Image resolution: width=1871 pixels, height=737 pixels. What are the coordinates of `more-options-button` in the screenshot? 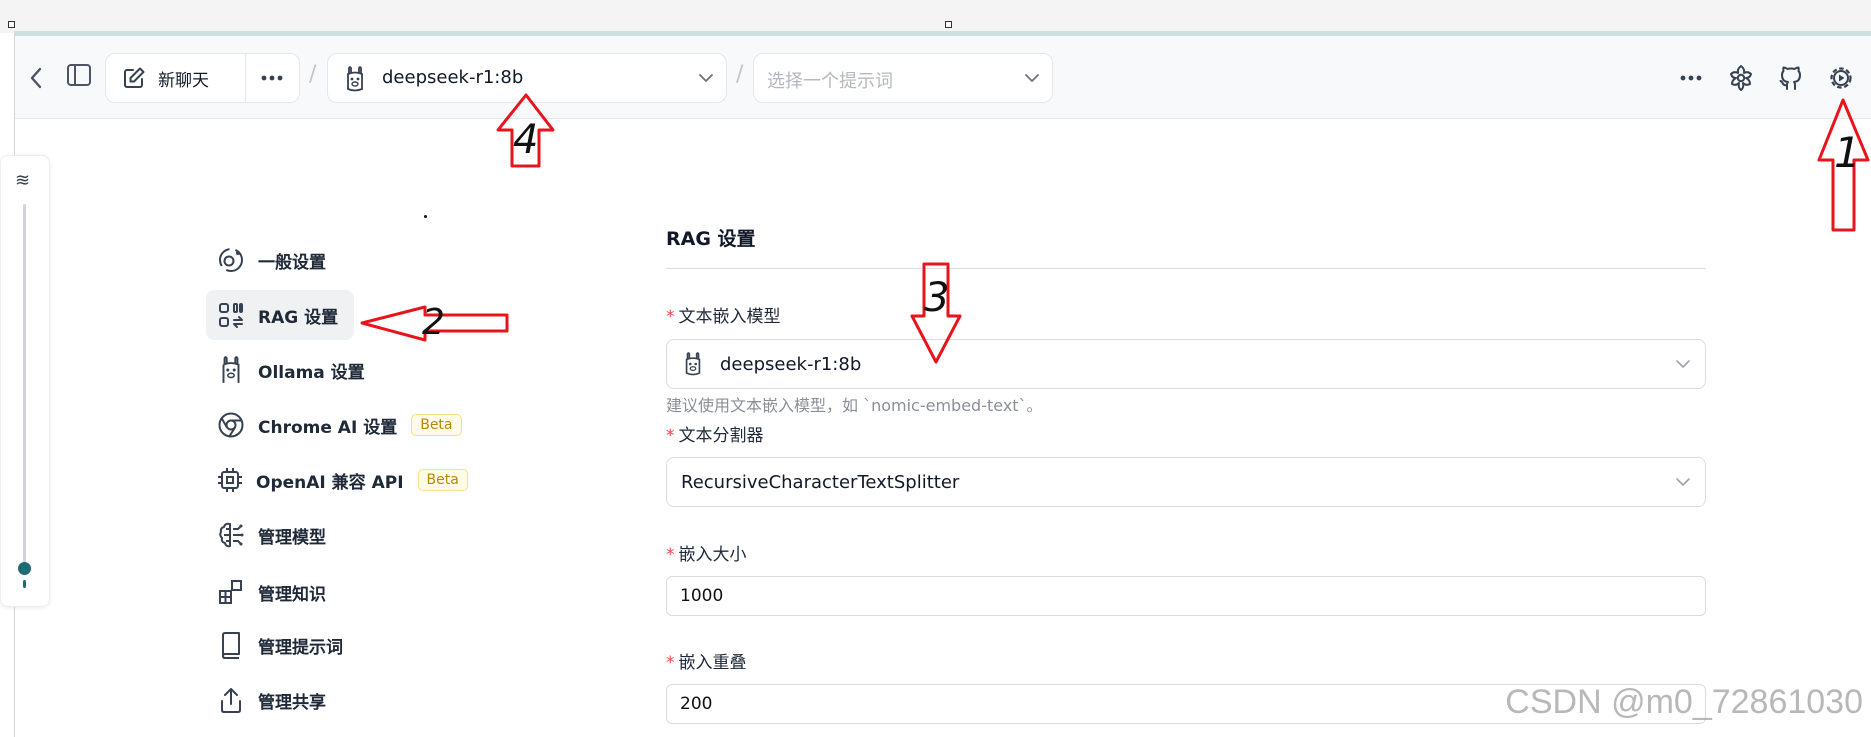 It's located at (1691, 78).